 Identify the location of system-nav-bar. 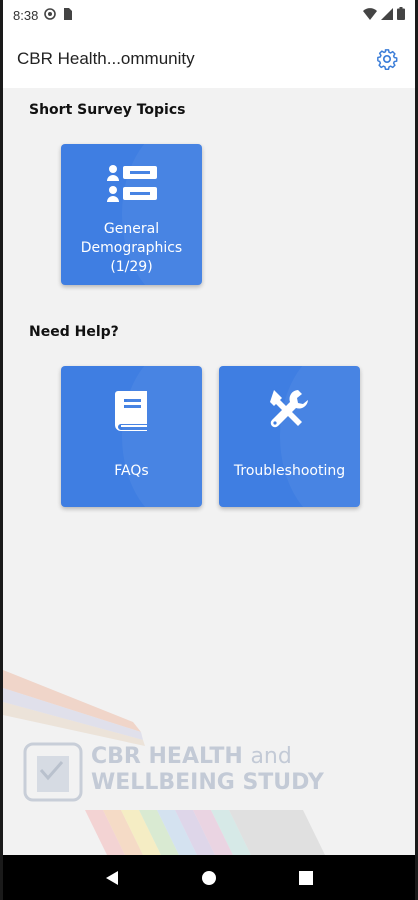
(209, 877).